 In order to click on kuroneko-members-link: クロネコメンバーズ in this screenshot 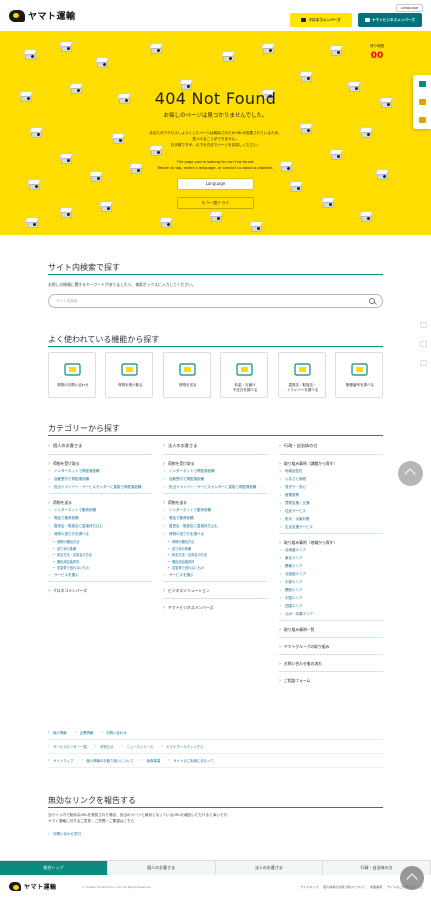, I will do `click(100, 591)`.